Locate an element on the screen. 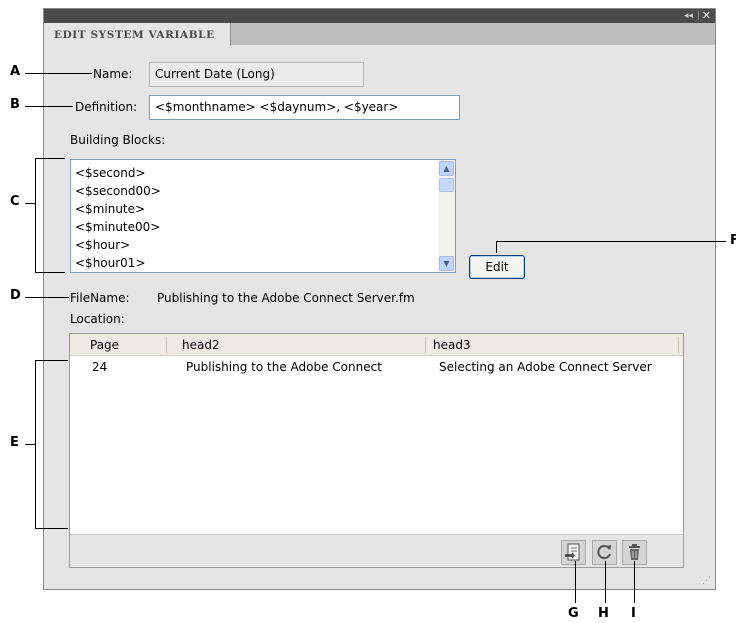 The image size is (736, 623). scroll-thumb is located at coordinates (446, 185).